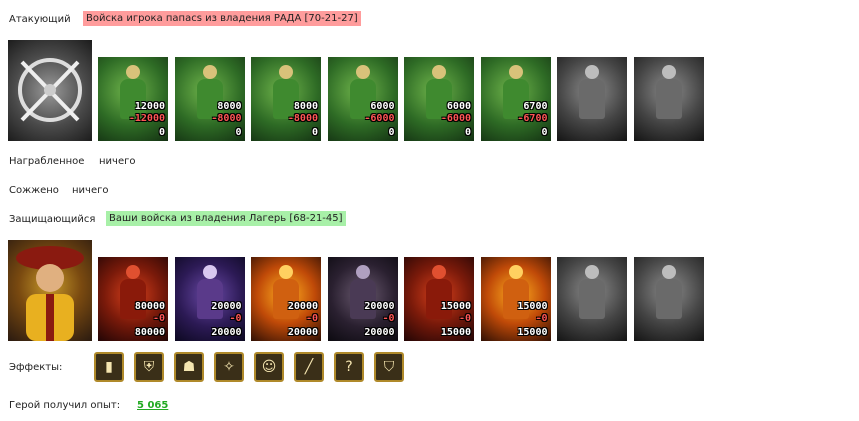  I want to click on defender-hero-portrait, so click(50, 290).